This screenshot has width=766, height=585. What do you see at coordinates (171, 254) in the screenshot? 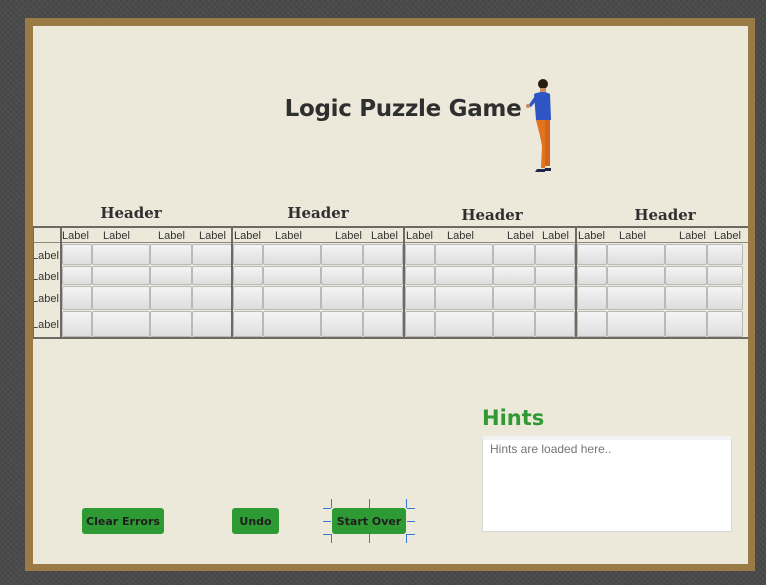
I see `grid-cell-g1-r1-c3` at bounding box center [171, 254].